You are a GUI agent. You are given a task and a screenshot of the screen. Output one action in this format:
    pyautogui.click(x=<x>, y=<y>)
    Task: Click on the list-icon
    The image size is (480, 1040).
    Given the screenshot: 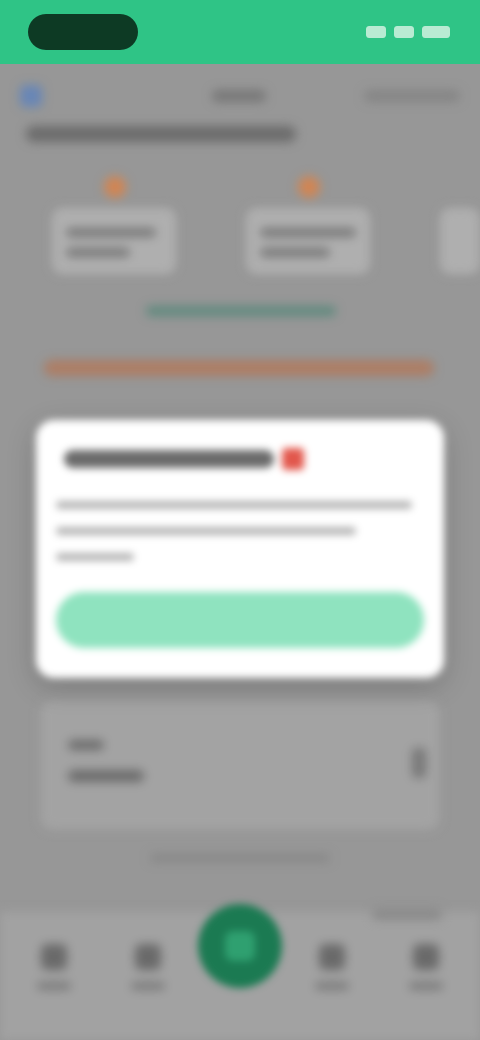 What is the action you would take?
    pyautogui.click(x=148, y=957)
    